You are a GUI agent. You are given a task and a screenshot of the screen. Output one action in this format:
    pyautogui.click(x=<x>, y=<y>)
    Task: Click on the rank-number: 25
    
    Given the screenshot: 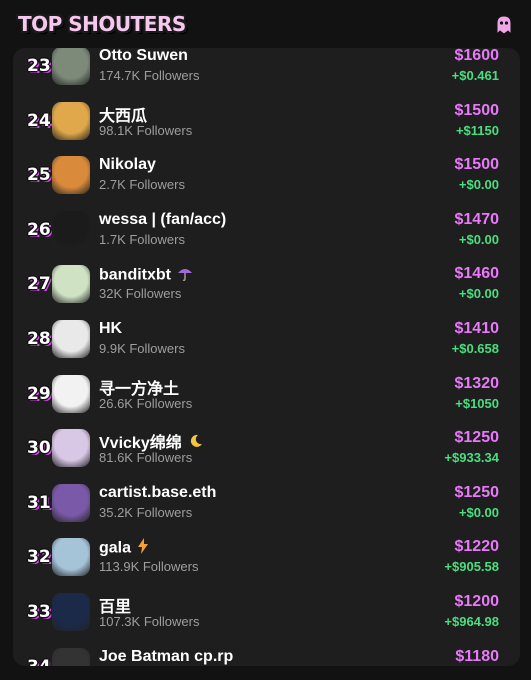 What is the action you would take?
    pyautogui.click(x=39, y=175)
    